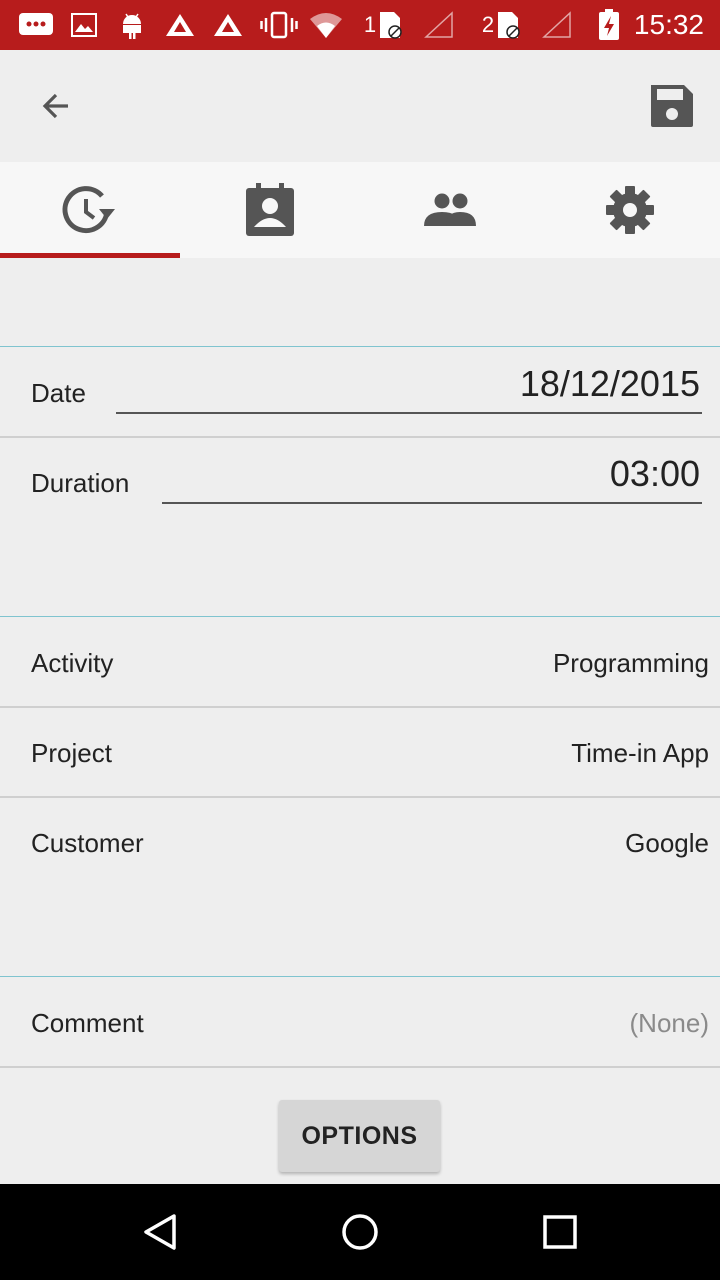 The height and width of the screenshot is (1280, 720). I want to click on status-bar: 1 2 15:32, so click(360, 25).